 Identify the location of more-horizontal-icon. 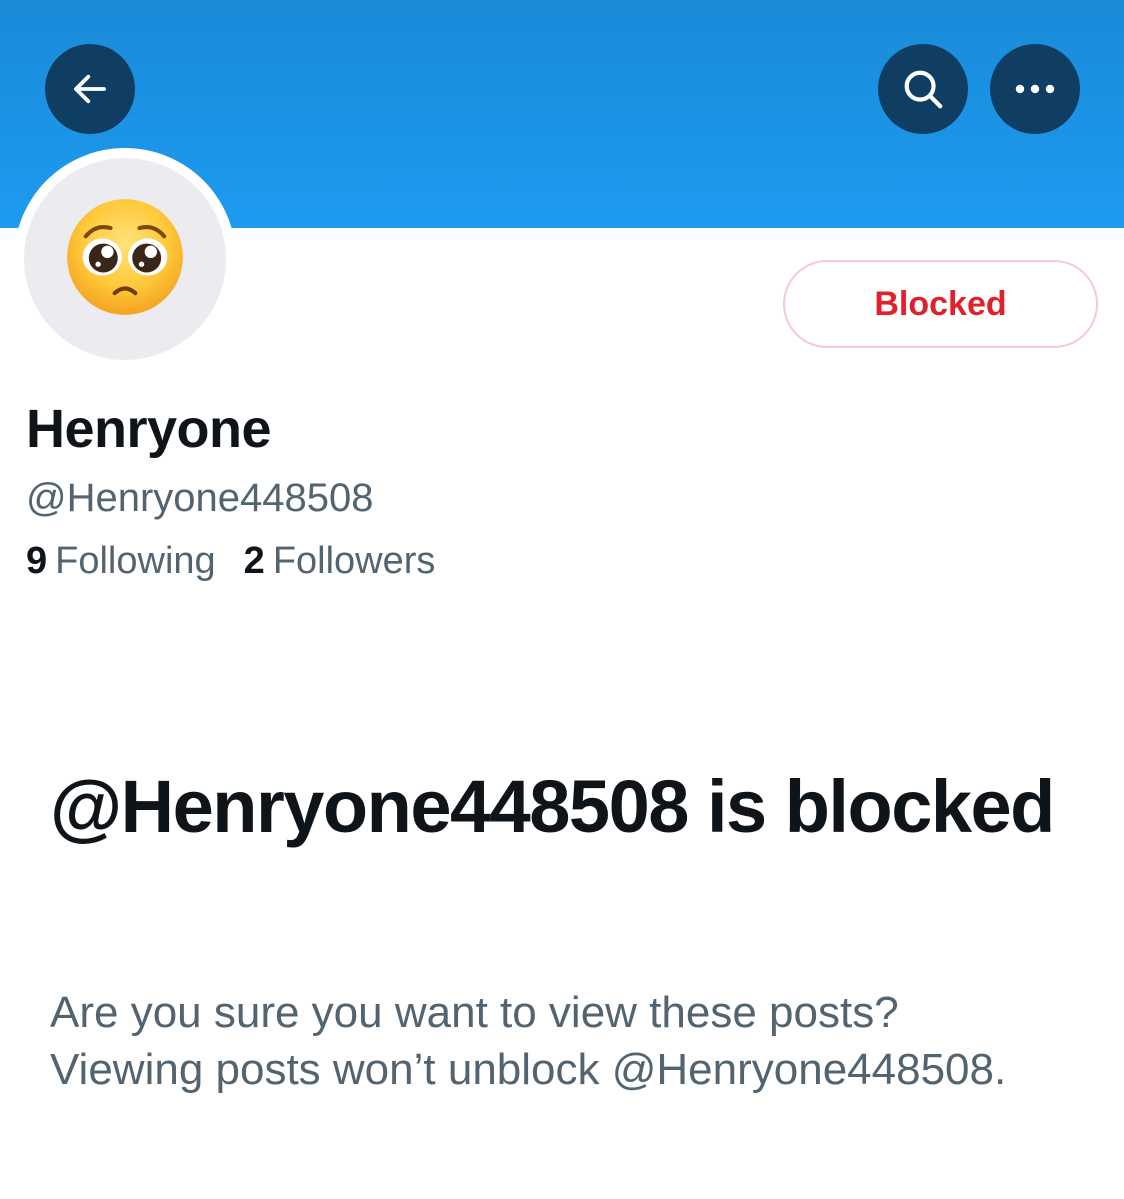
(1035, 89).